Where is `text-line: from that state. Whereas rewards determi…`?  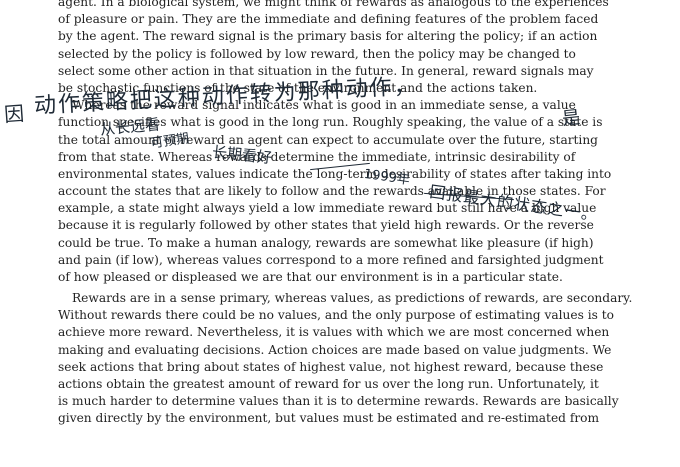 text-line: from that state. Whereas rewards determi… is located at coordinates (317, 156).